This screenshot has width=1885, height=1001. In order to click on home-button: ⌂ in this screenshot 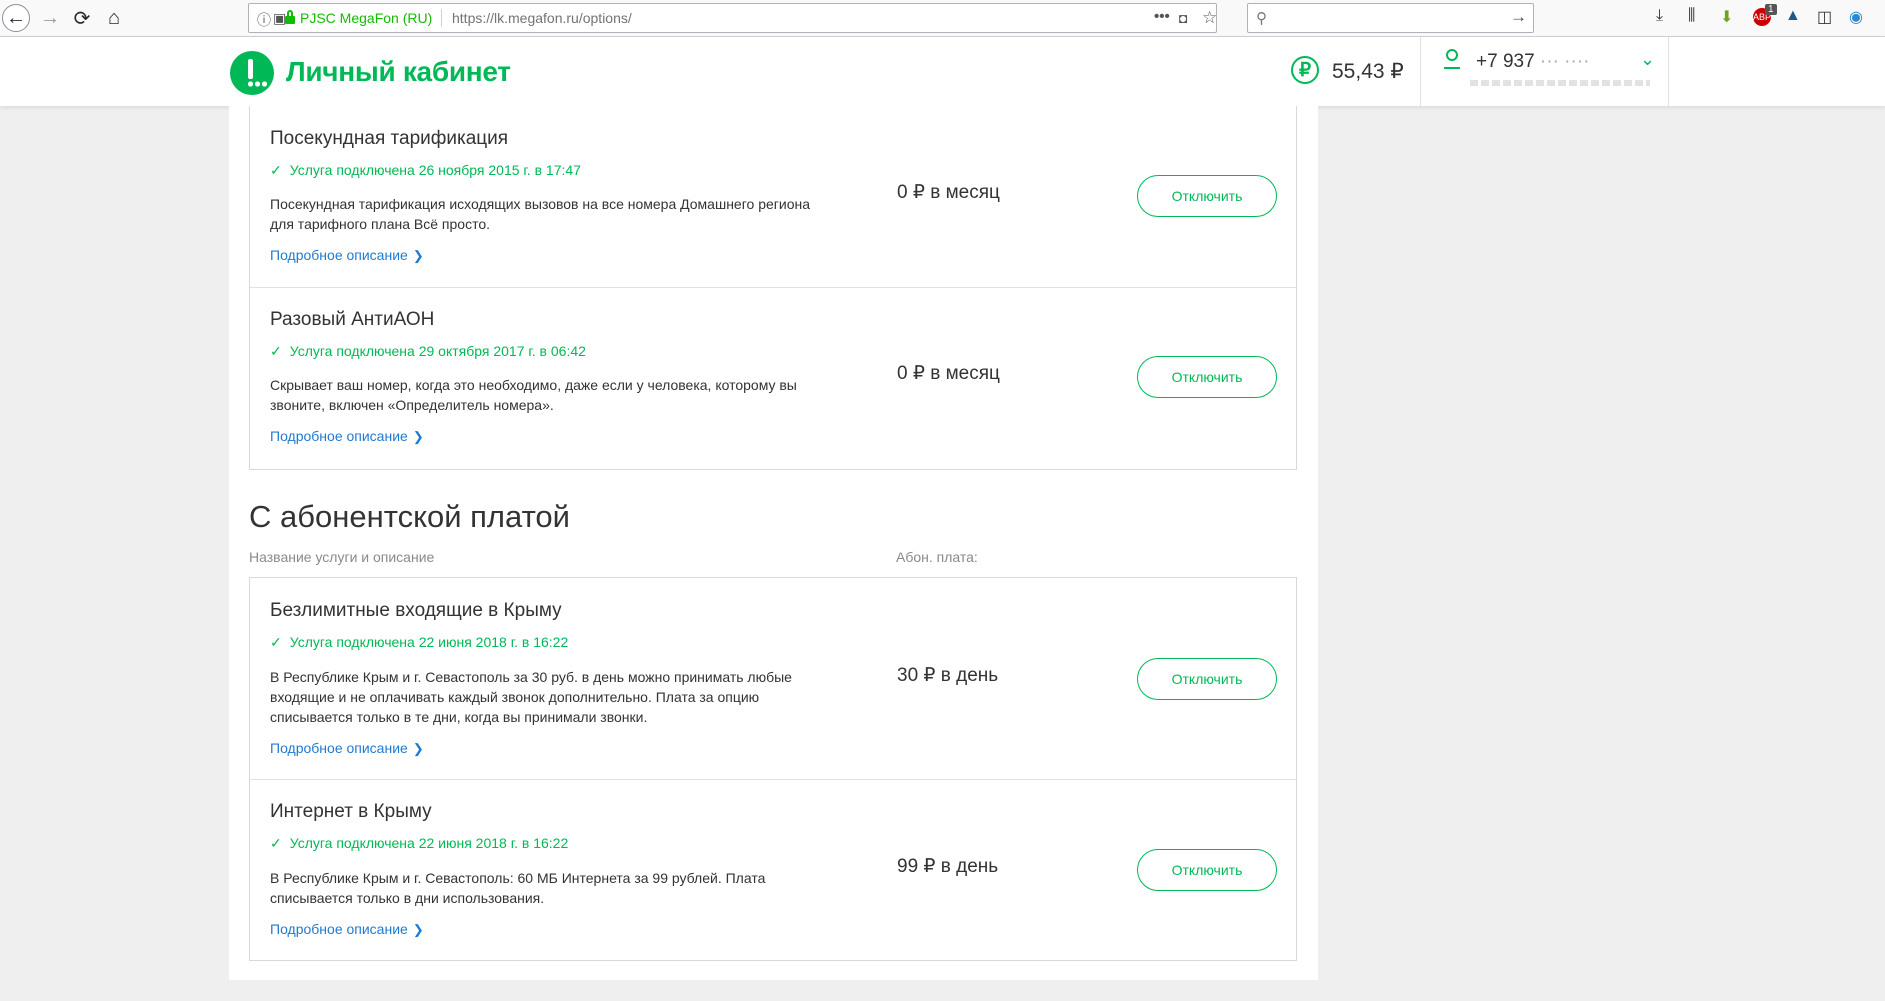, I will do `click(114, 18)`.